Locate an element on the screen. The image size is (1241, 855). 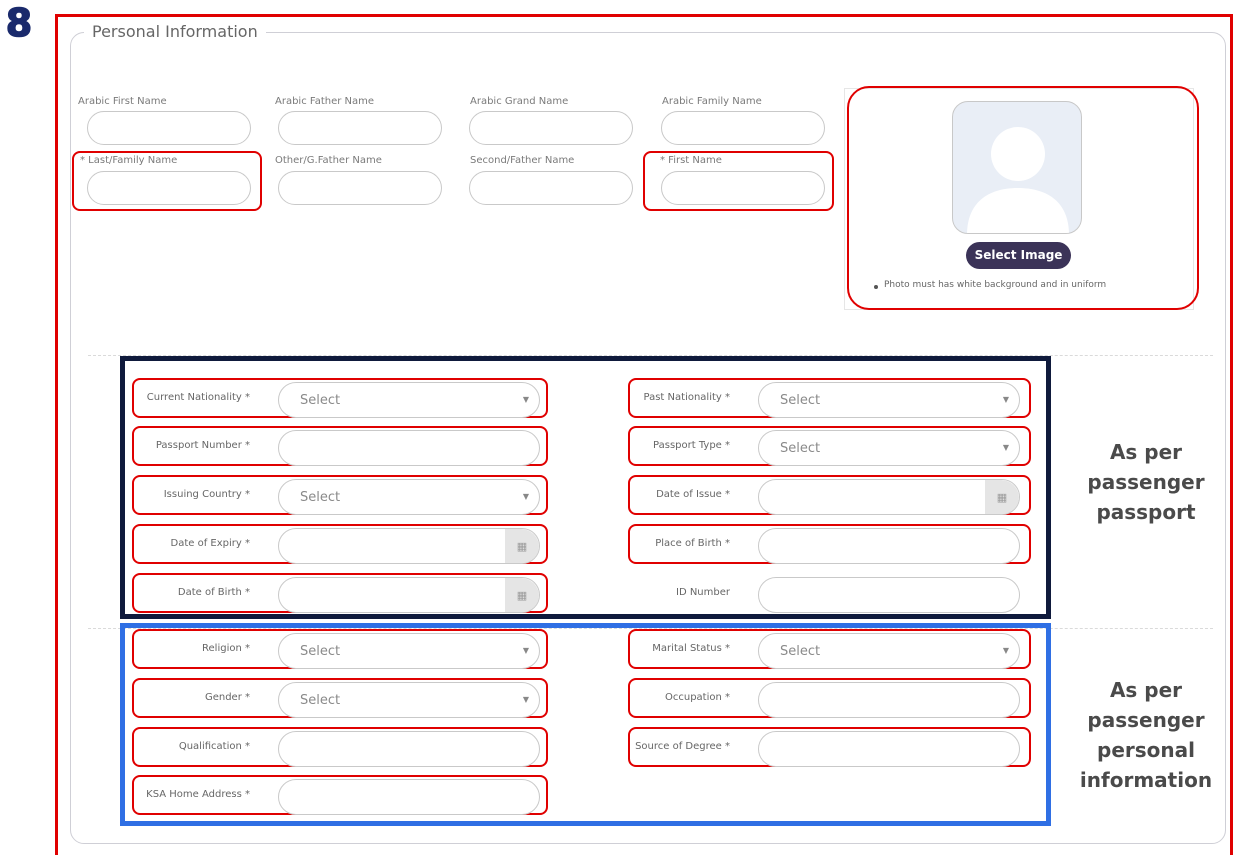
annotation-line: passport is located at coordinates (1146, 512).